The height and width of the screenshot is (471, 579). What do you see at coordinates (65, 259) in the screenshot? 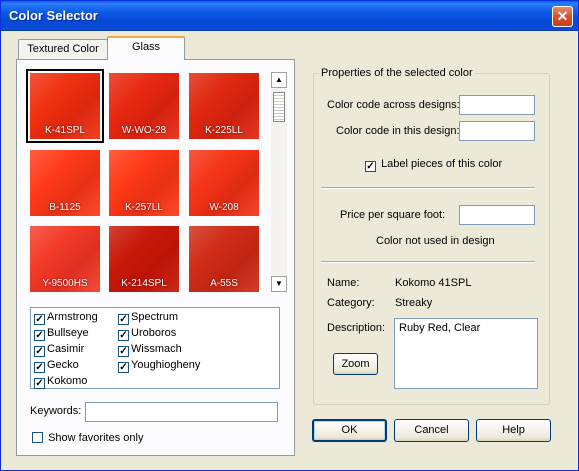
I see `swatch-y-9500hs: Y-9500HS` at bounding box center [65, 259].